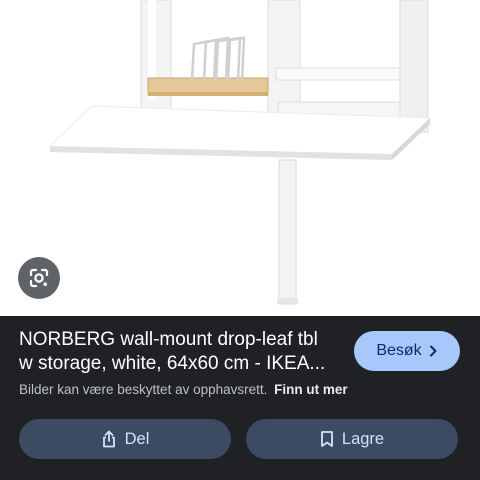 This screenshot has height=480, width=480. Describe the element at coordinates (137, 438) in the screenshot. I see `share-button-label: Del` at that location.